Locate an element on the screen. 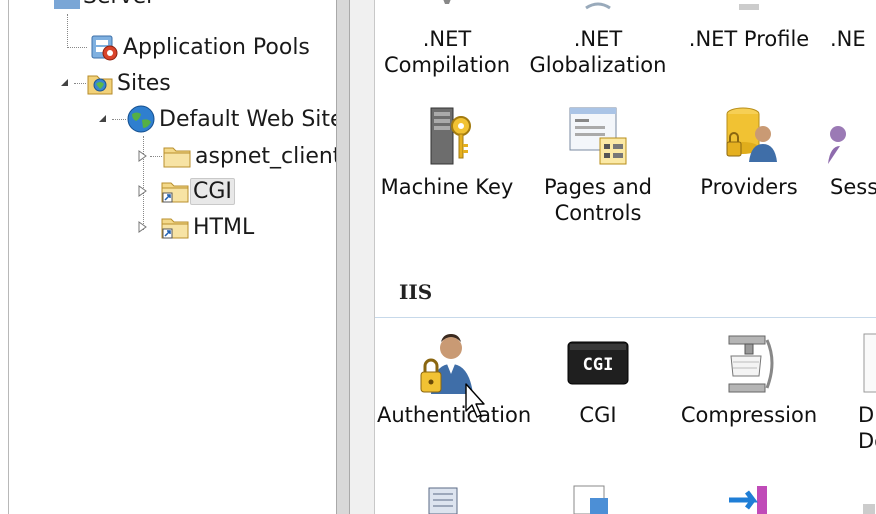 The height and width of the screenshot is (514, 876). tree-label: HTML is located at coordinates (224, 227).